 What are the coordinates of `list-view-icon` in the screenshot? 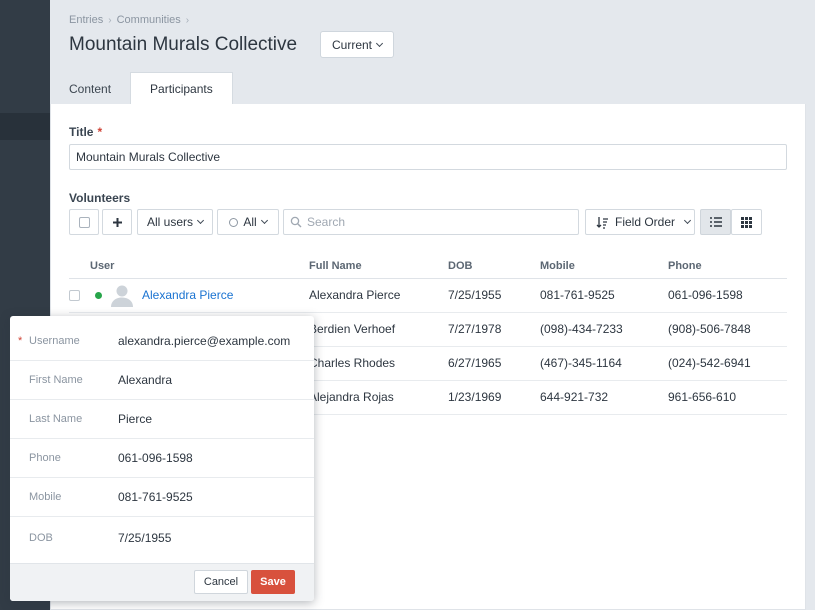 It's located at (715, 222).